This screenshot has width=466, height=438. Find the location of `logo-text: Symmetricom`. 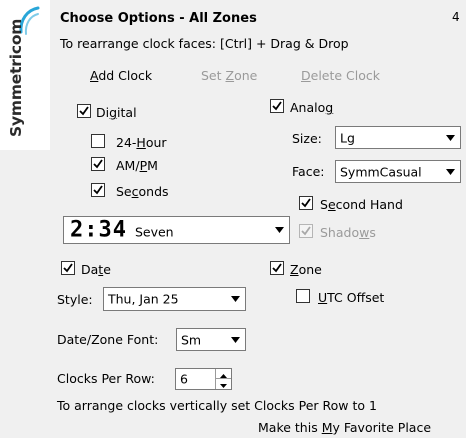

logo-text: Symmetricom is located at coordinates (16, 77).